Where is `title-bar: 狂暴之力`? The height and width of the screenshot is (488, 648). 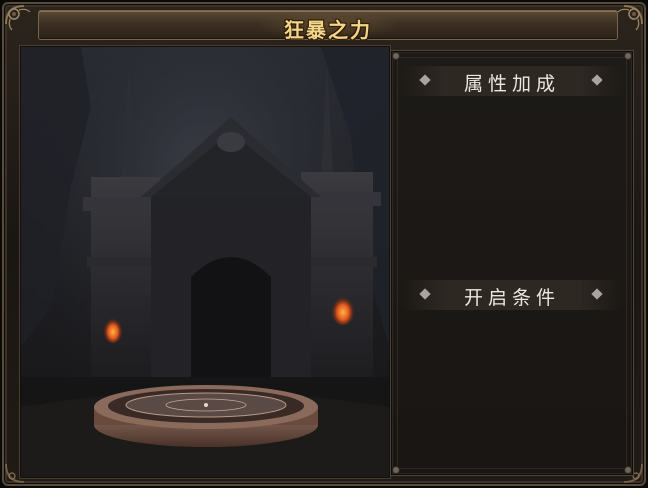
title-bar: 狂暴之力 is located at coordinates (328, 26).